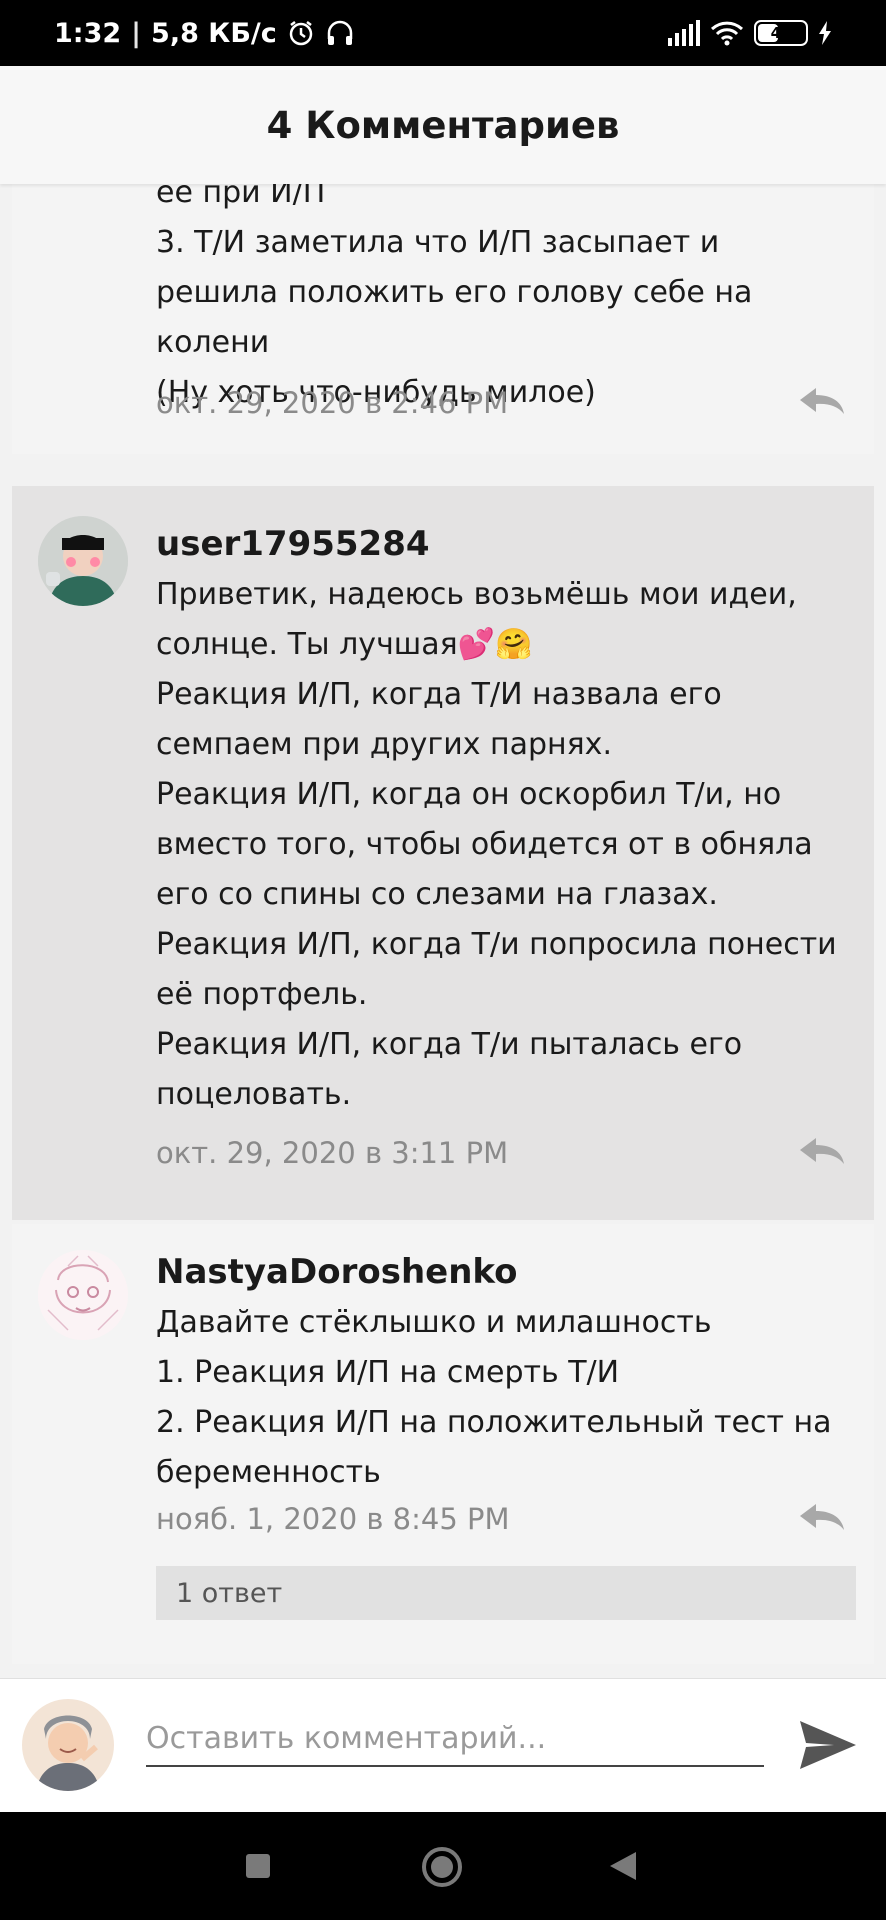 The image size is (886, 1920). I want to click on page-title: 4 Комментариев, so click(443, 125).